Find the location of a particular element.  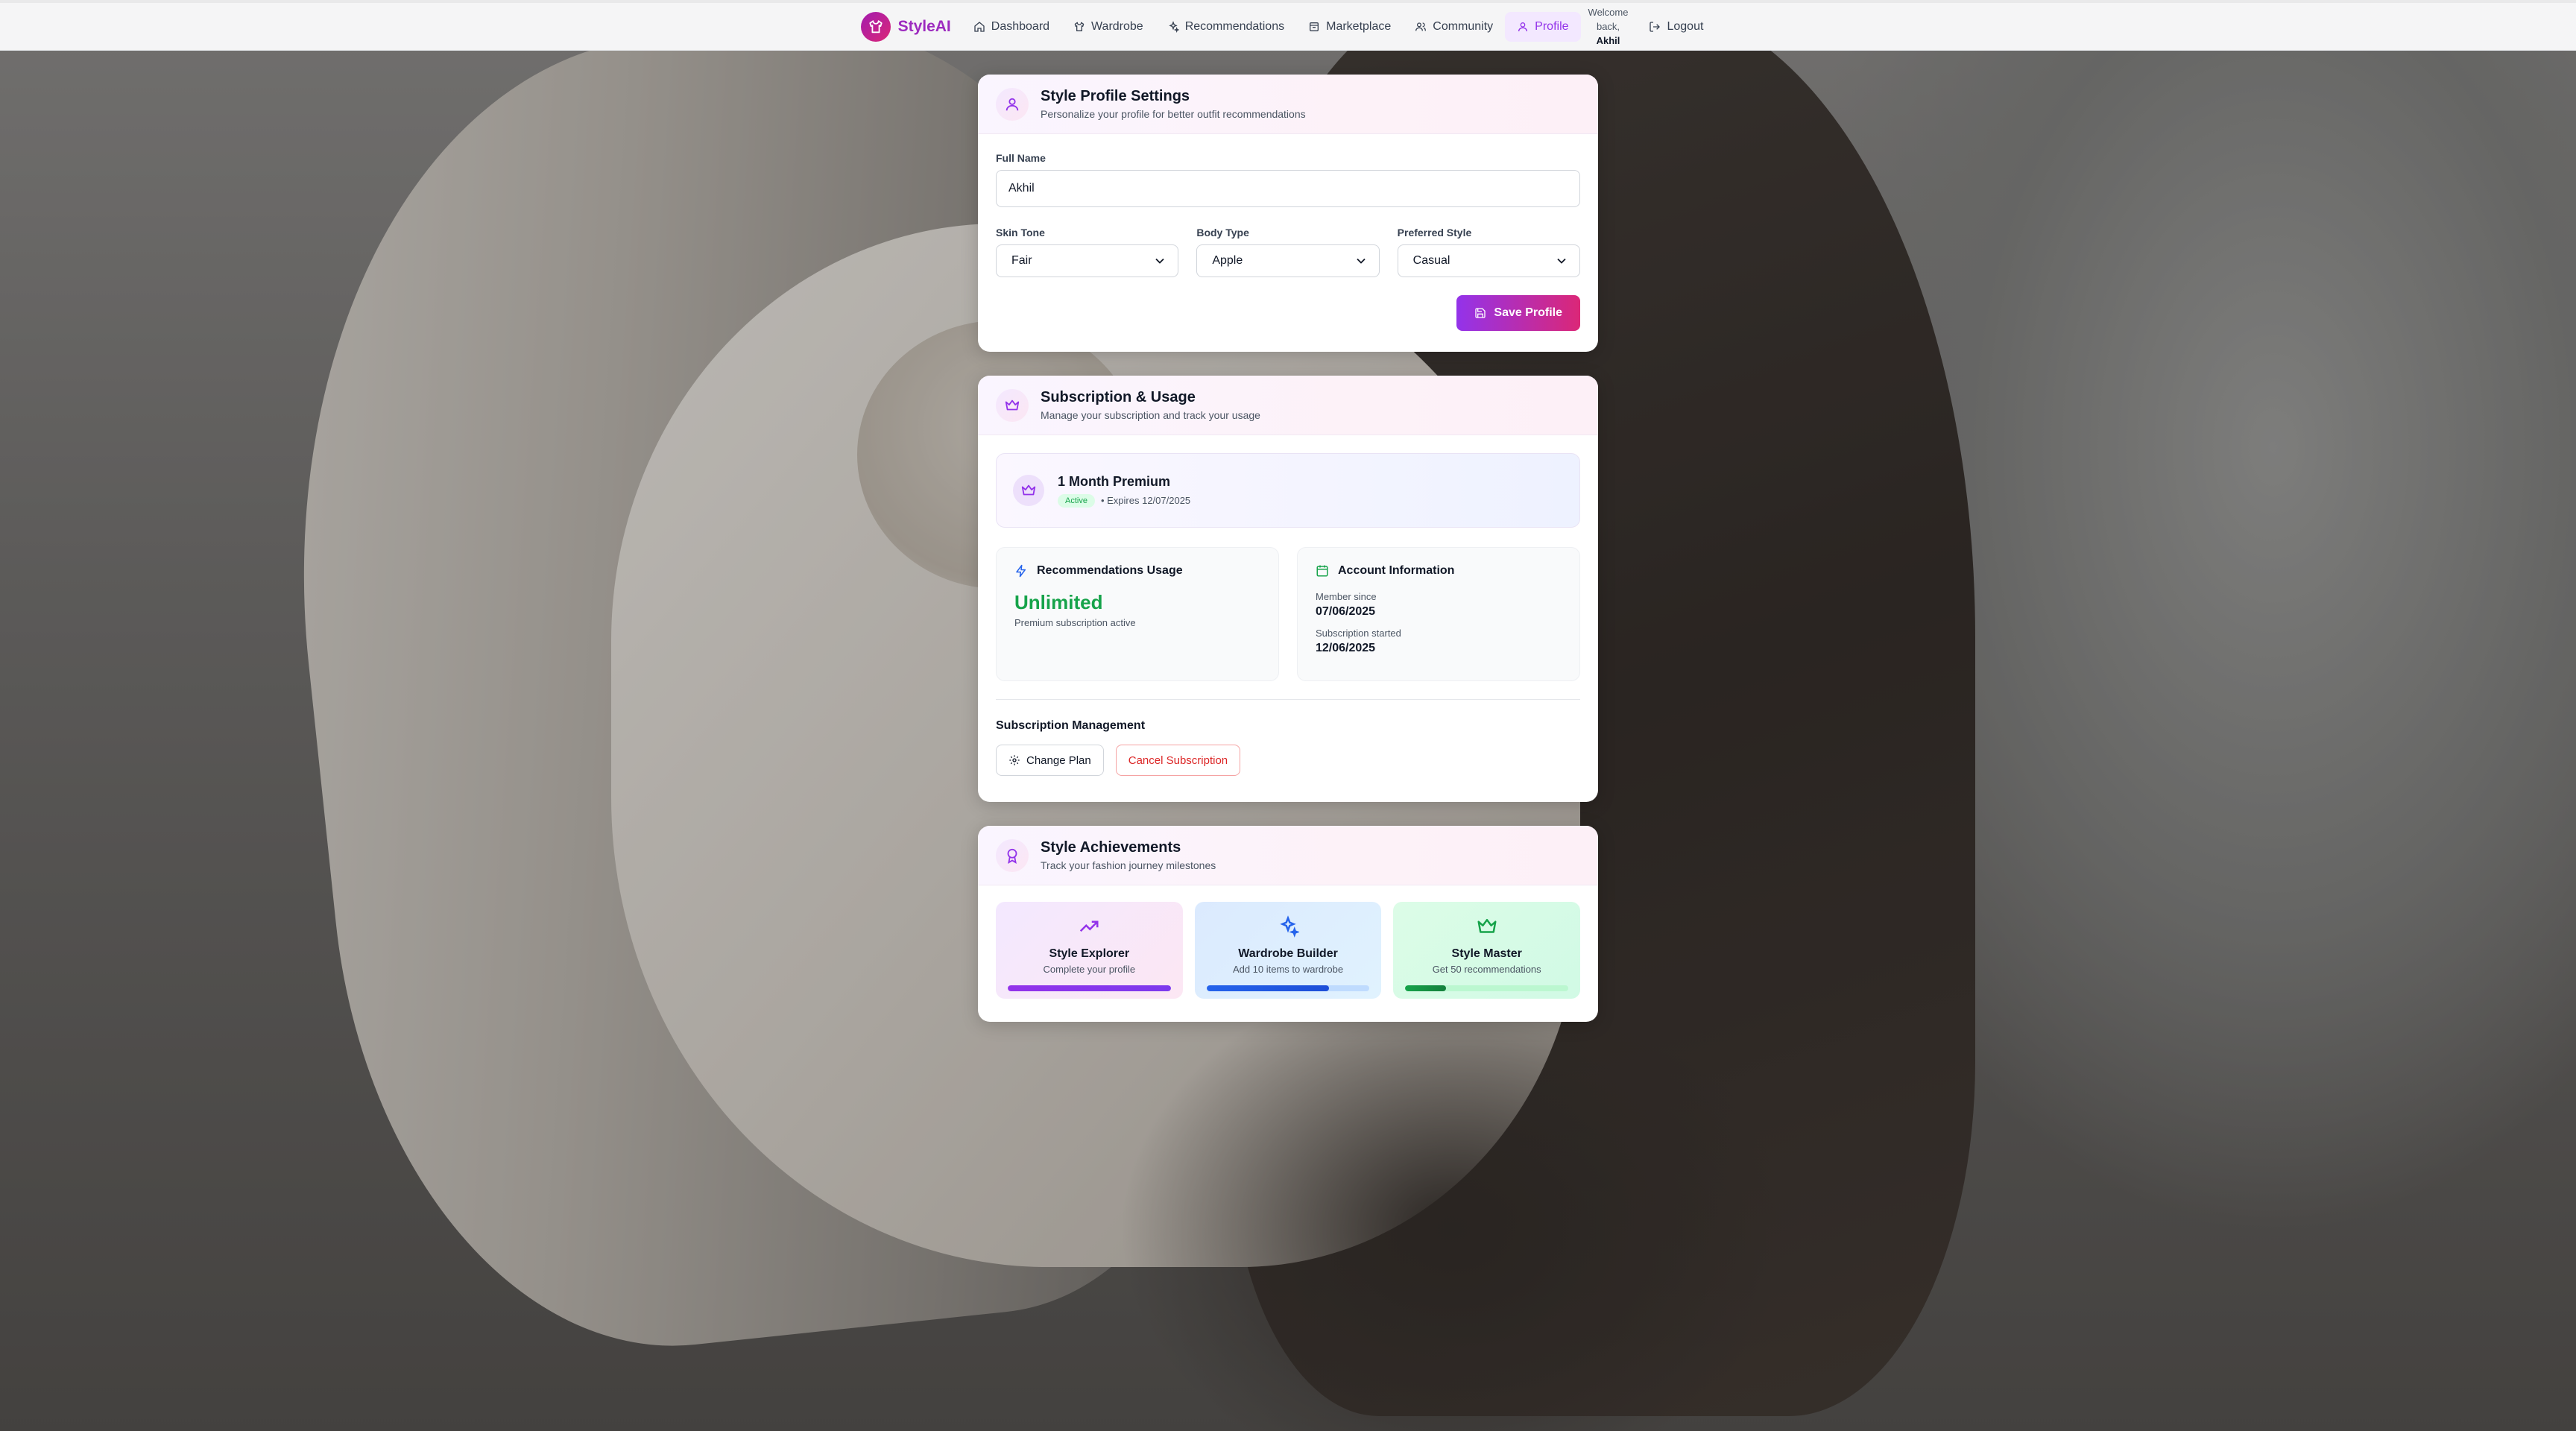

award-icon is located at coordinates (1013, 855).